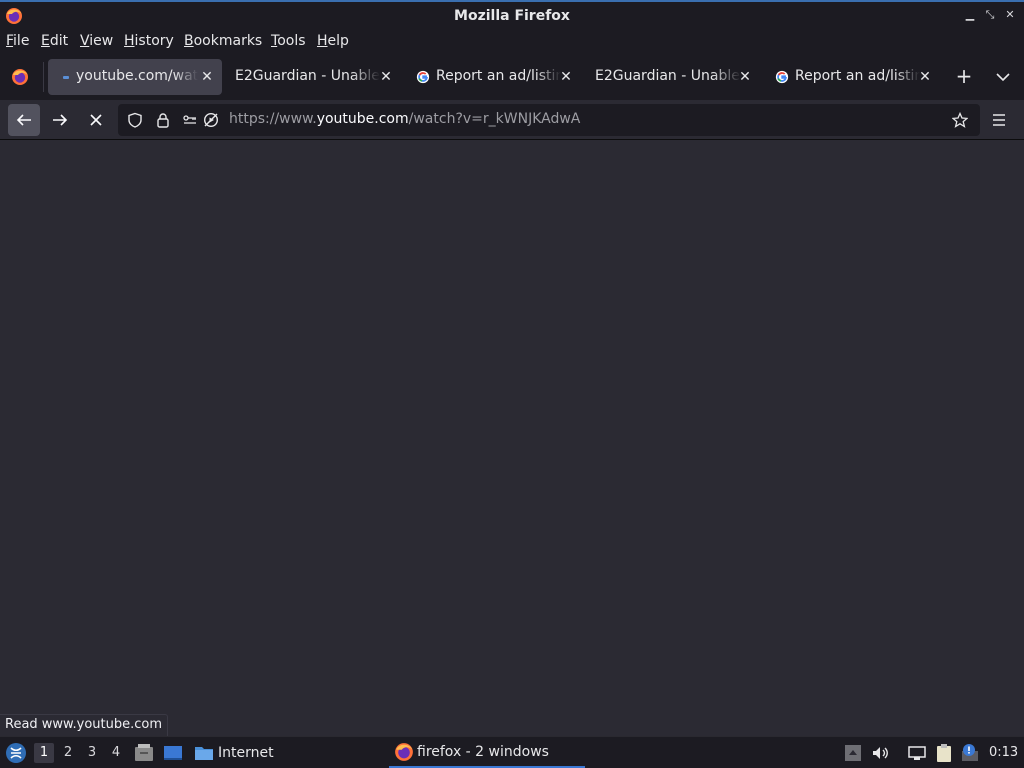  I want to click on close-window-button: ✕, so click(1010, 15).